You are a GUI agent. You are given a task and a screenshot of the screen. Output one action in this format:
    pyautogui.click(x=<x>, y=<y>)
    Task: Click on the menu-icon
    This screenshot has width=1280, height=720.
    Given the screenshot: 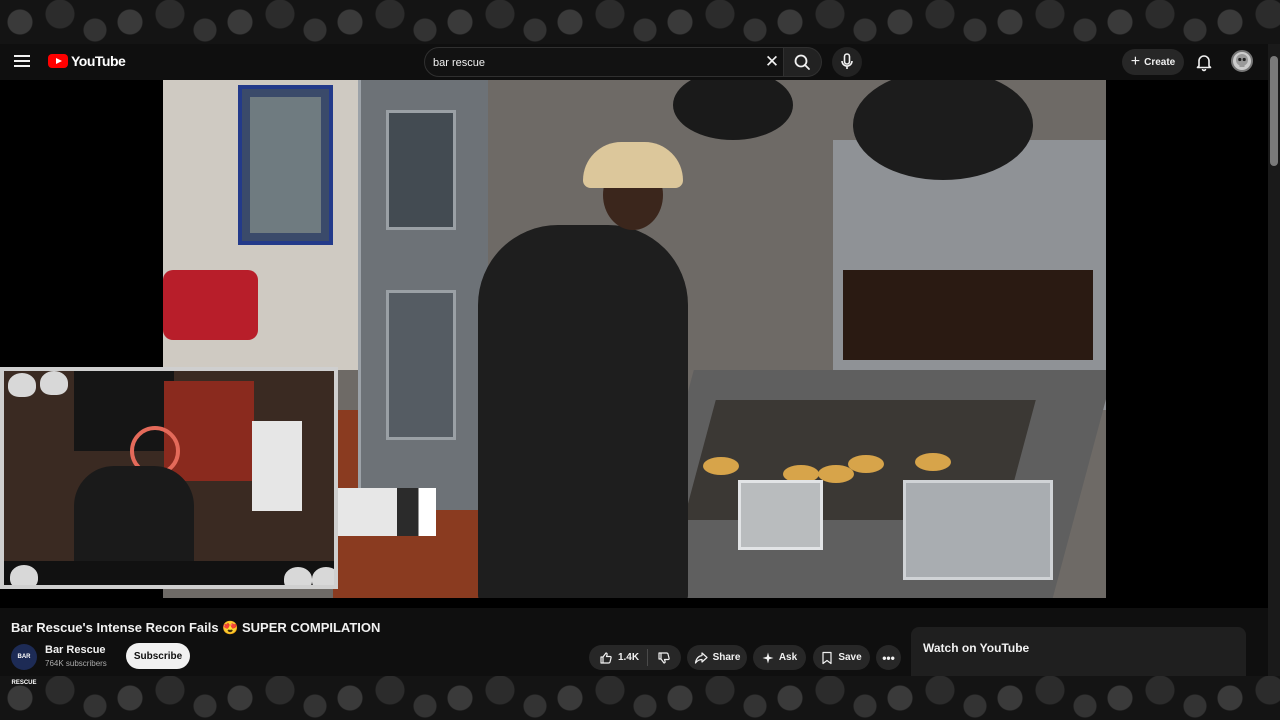 What is the action you would take?
    pyautogui.click(x=24, y=62)
    